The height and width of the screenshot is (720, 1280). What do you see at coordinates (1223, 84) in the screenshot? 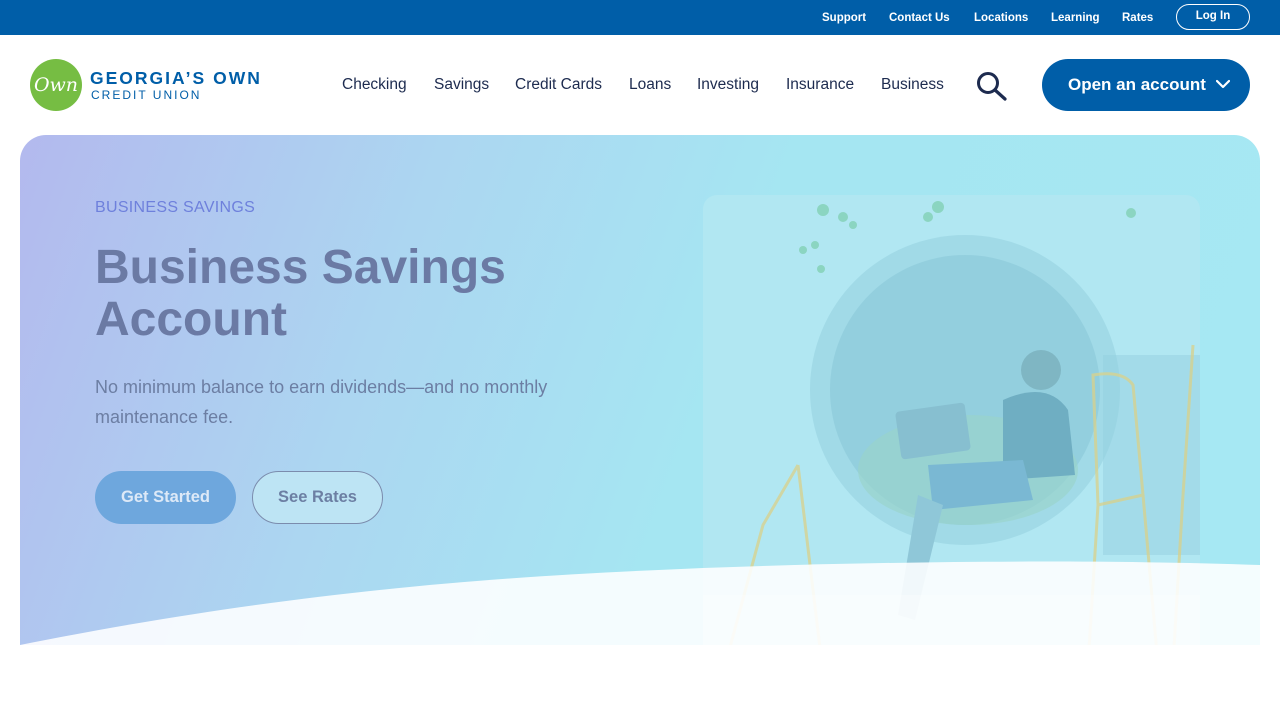
I see `chevron-down-icon` at bounding box center [1223, 84].